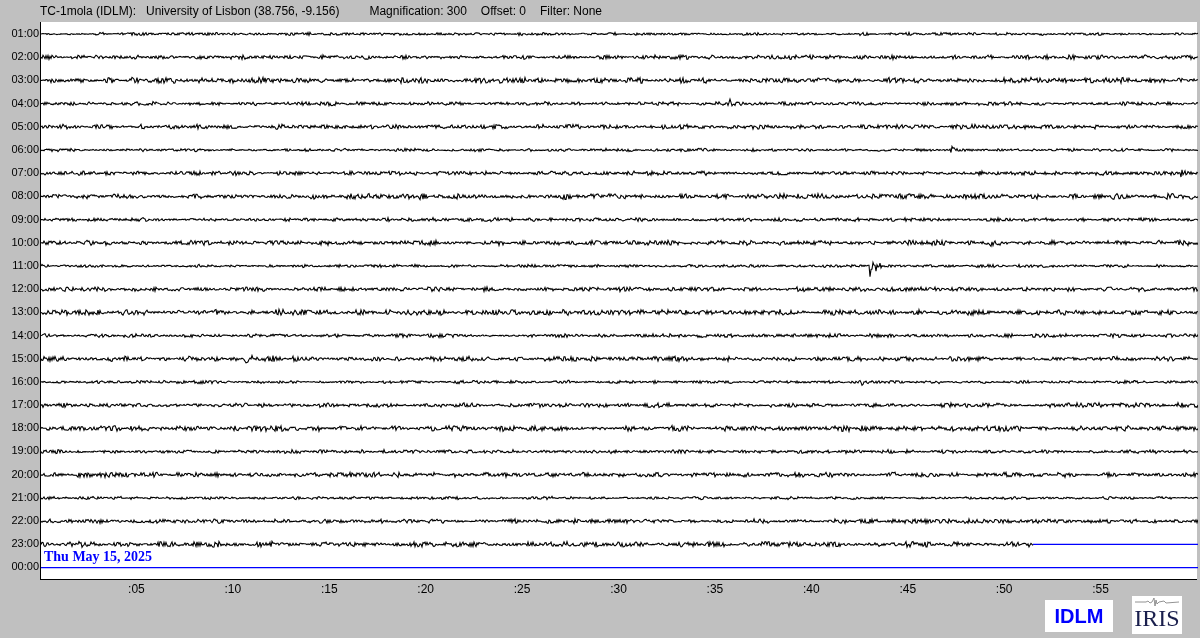 The image size is (1200, 638). I want to click on time-label: 06:00, so click(25, 150).